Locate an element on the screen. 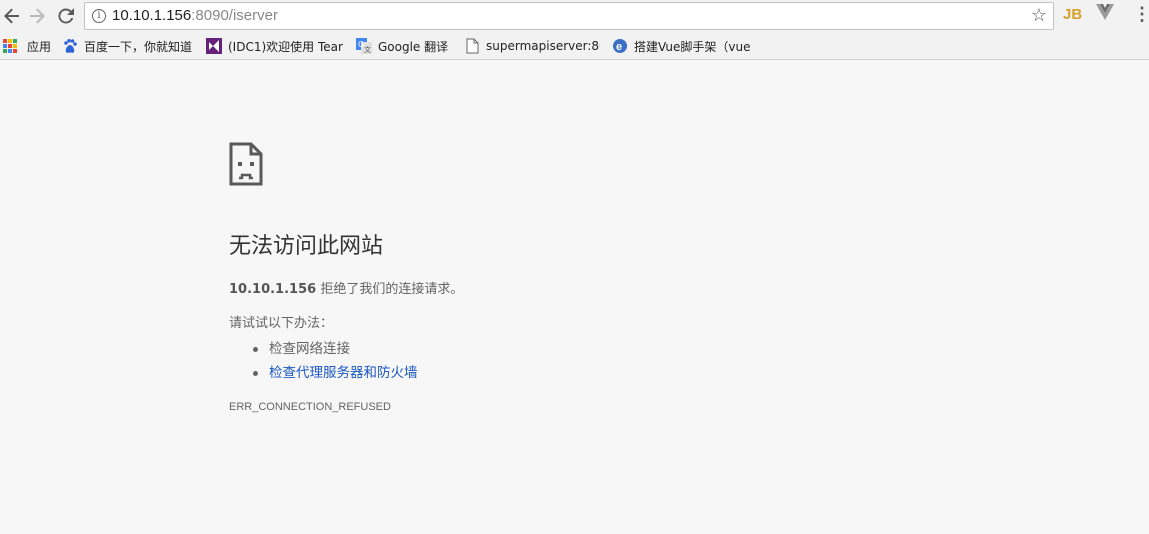  error-description: 10.10.1.156 拒绝了我们的连接请求。 is located at coordinates (346, 289).